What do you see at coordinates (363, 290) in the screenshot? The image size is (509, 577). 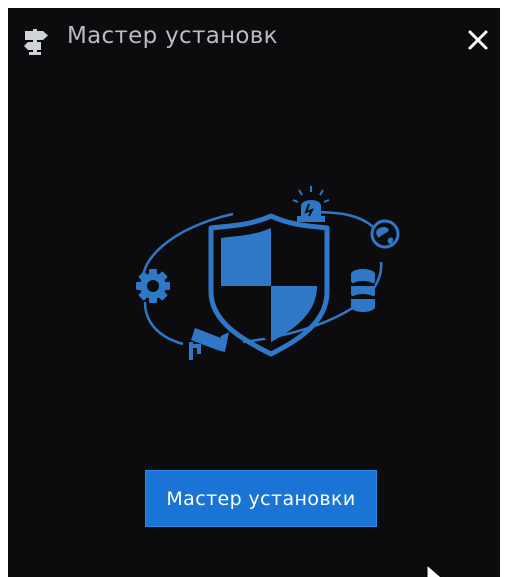 I see `database-icon` at bounding box center [363, 290].